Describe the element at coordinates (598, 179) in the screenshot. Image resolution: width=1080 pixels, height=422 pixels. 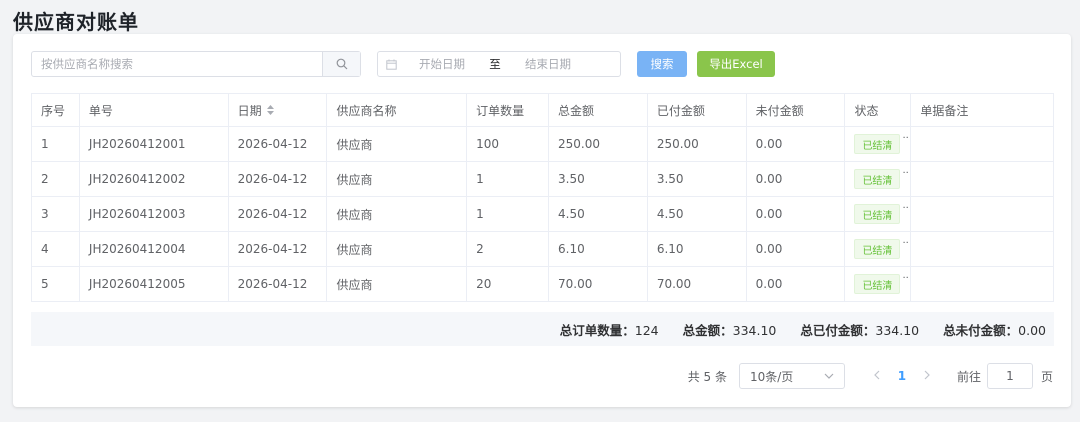
I see `cell-total: 3.50` at that location.